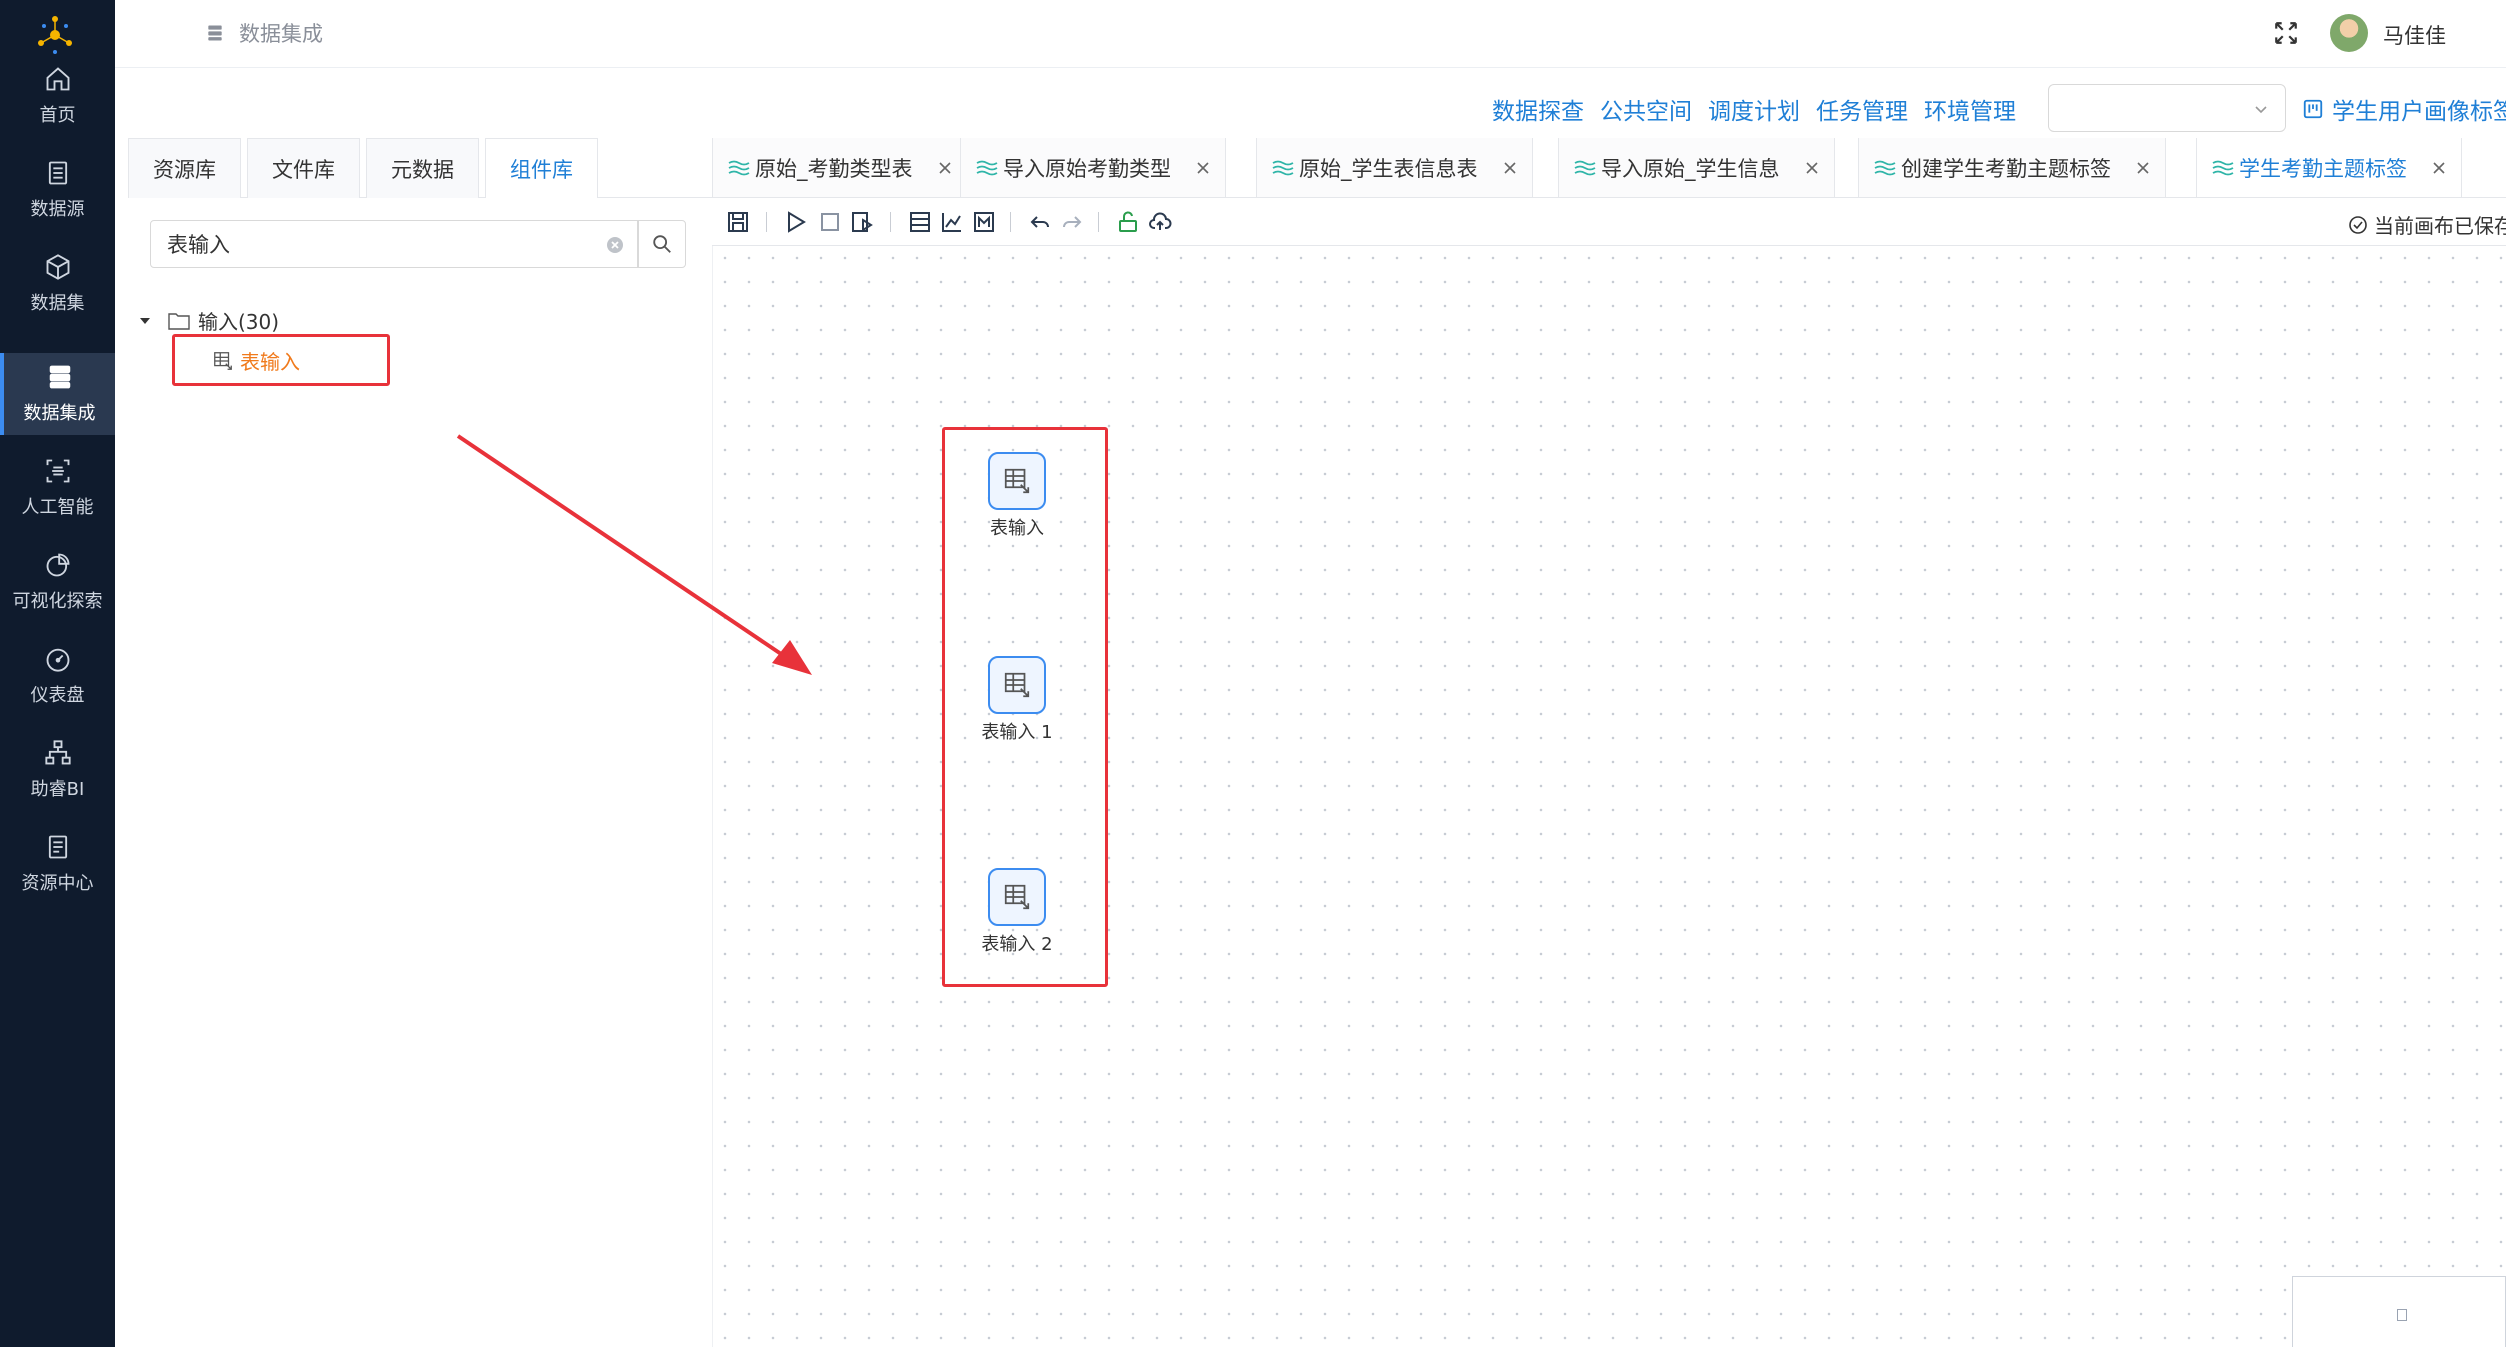 The image size is (2506, 1347). I want to click on project-title: 学生用户画像标签, so click(2404, 109).